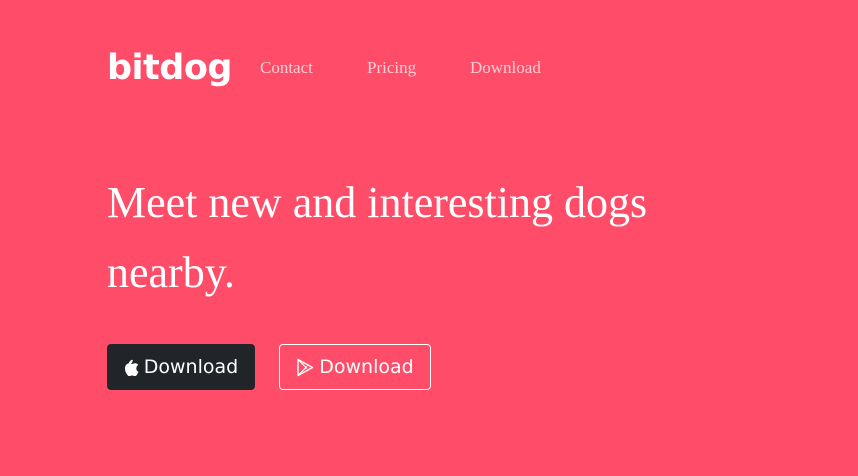  Describe the element at coordinates (191, 367) in the screenshot. I see `app-store-download-label: Download` at that location.